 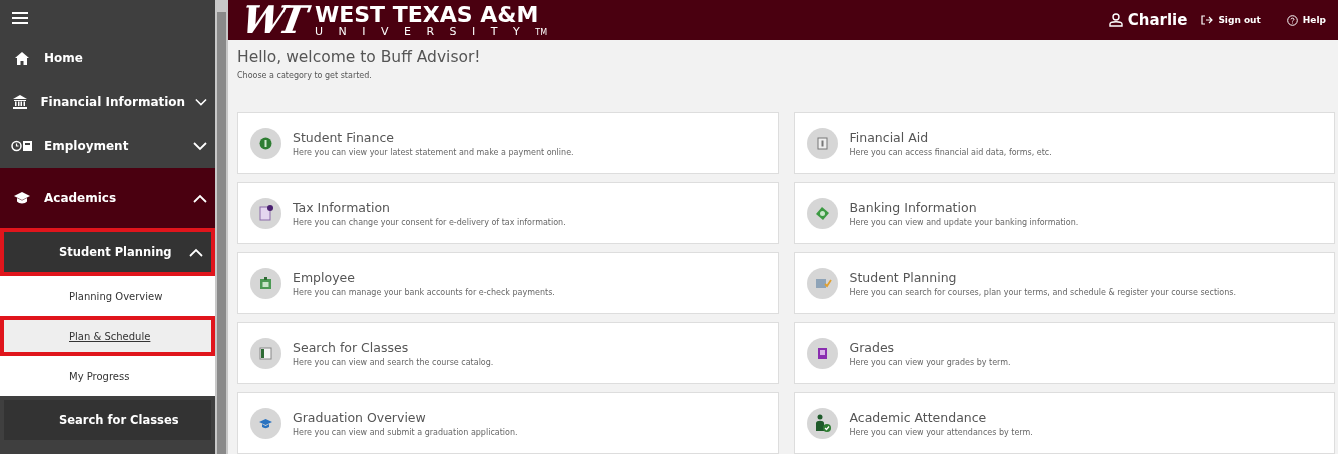 I want to click on card-description: Here you can view and update your banking information., so click(x=964, y=222).